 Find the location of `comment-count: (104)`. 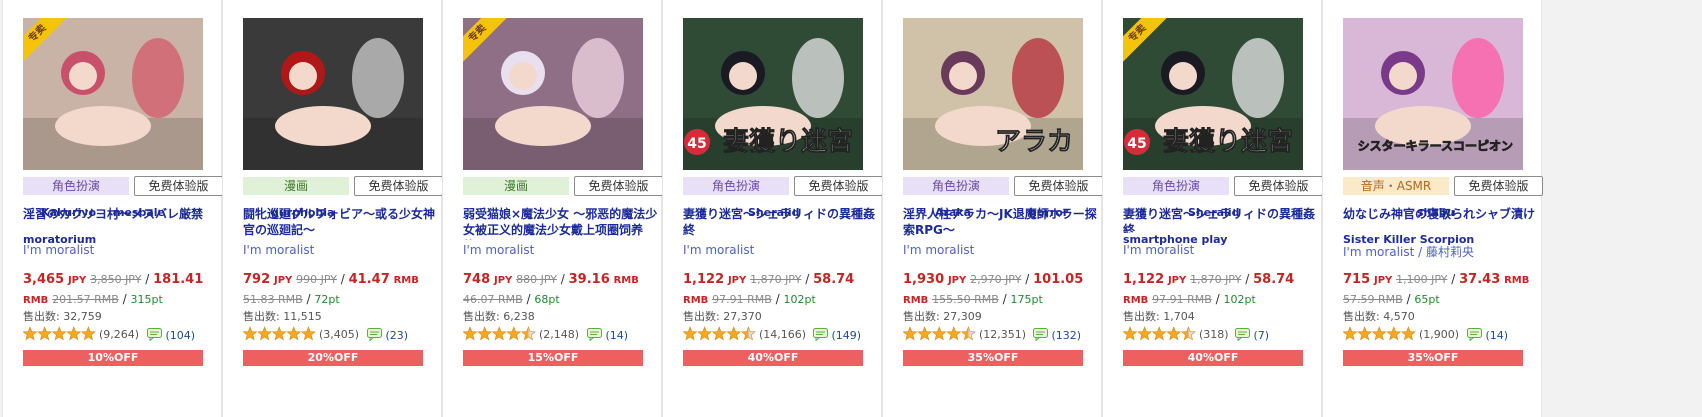

comment-count: (104) is located at coordinates (171, 335).